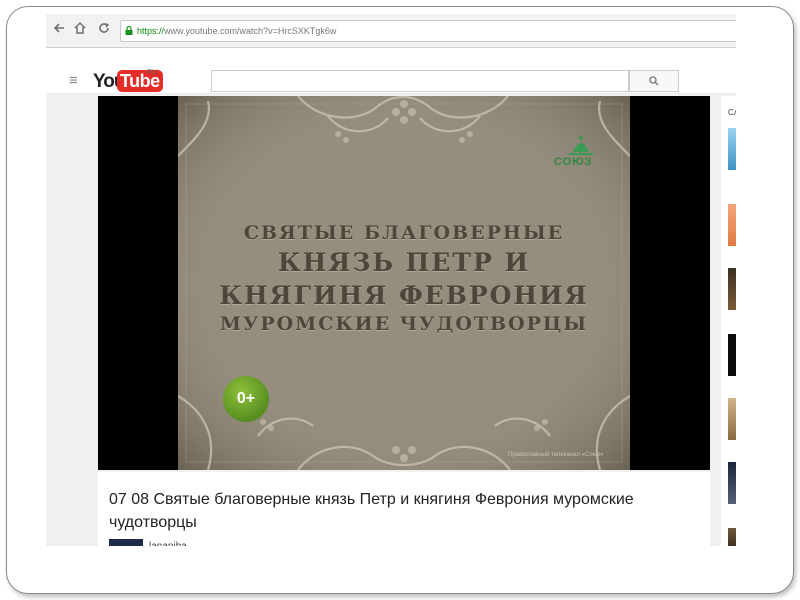  What do you see at coordinates (73, 80) in the screenshot?
I see `hamburger-menu-icon: ≡` at bounding box center [73, 80].